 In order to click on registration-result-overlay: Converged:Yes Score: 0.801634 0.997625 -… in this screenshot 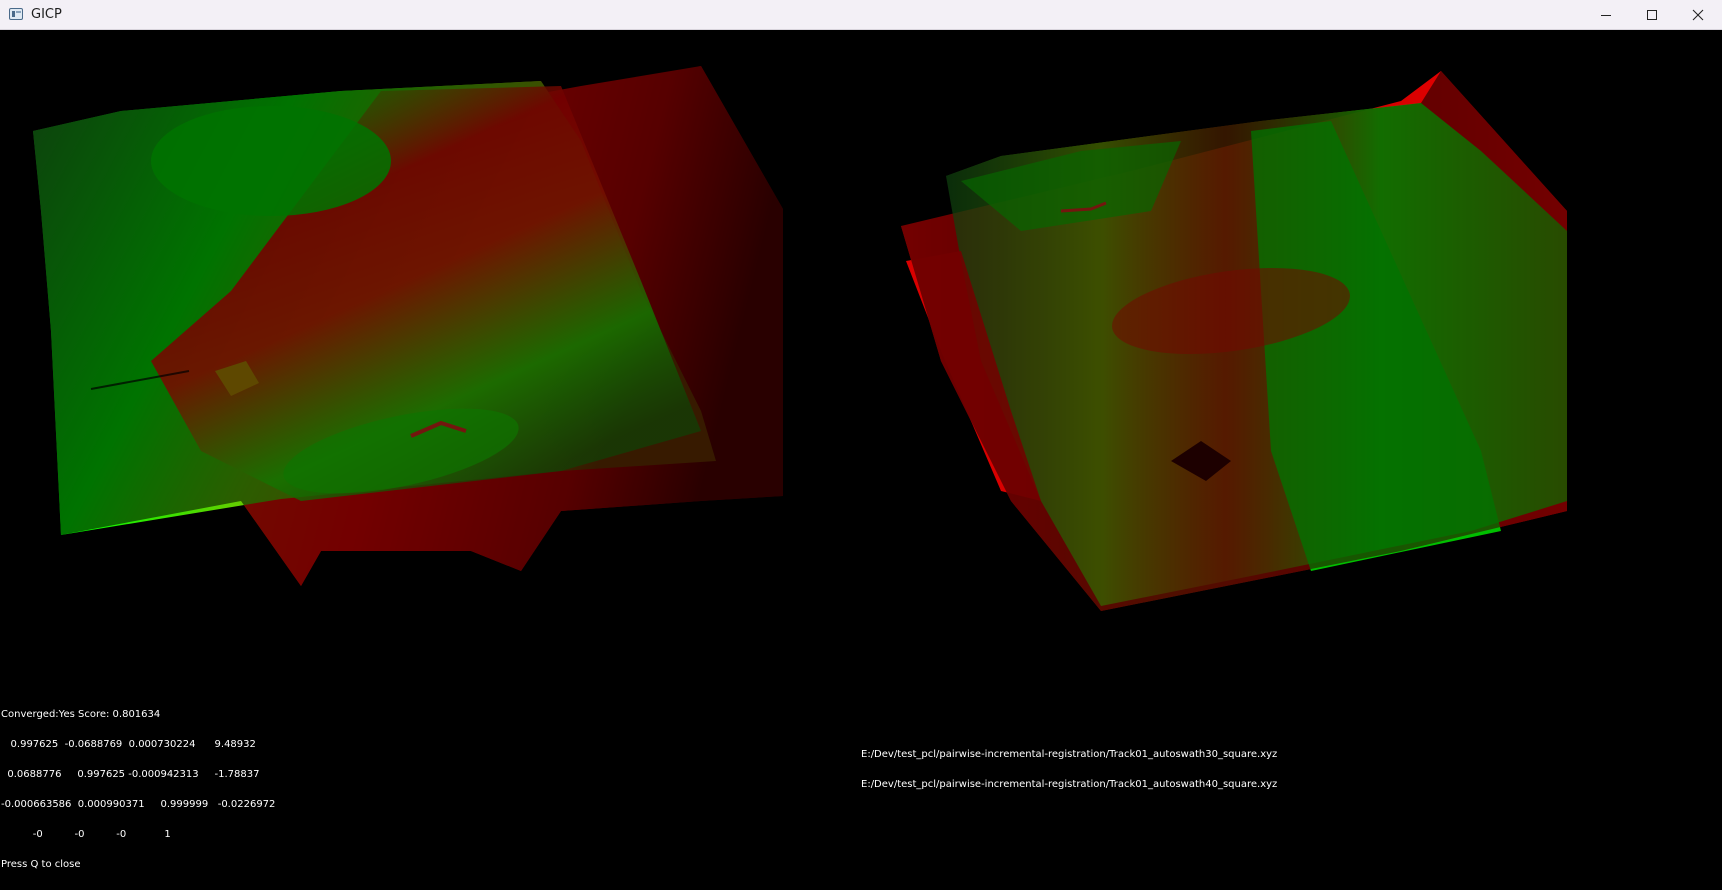, I will do `click(138, 790)`.